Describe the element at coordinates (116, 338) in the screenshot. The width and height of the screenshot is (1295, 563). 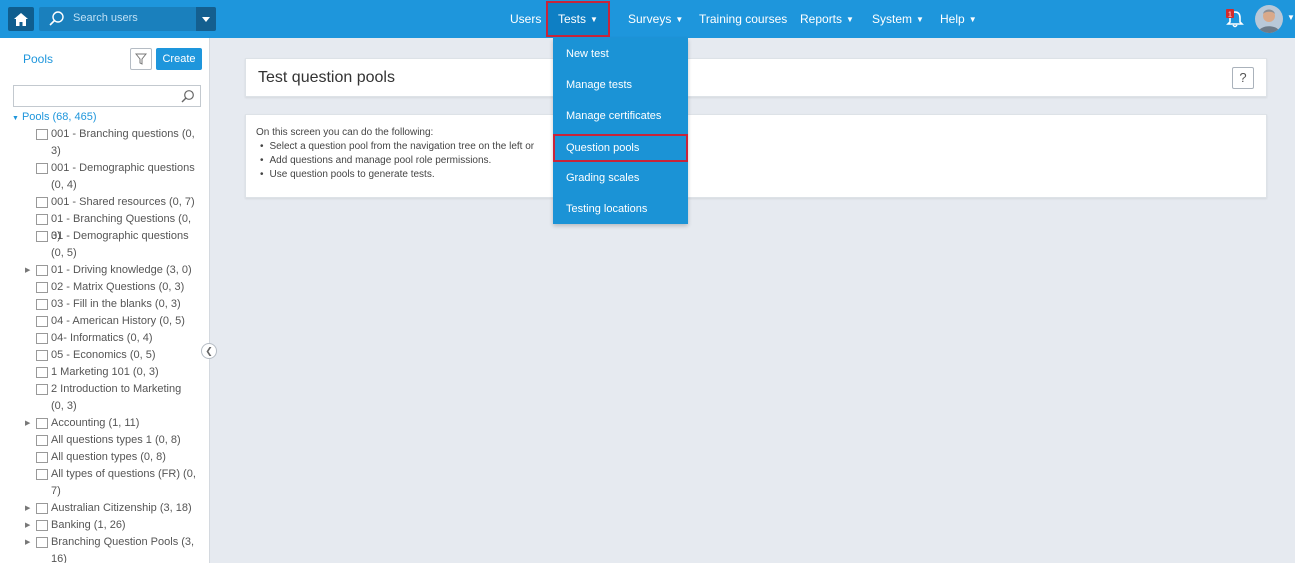
I see `tree-node: 04- Informatics (0, 4)` at that location.